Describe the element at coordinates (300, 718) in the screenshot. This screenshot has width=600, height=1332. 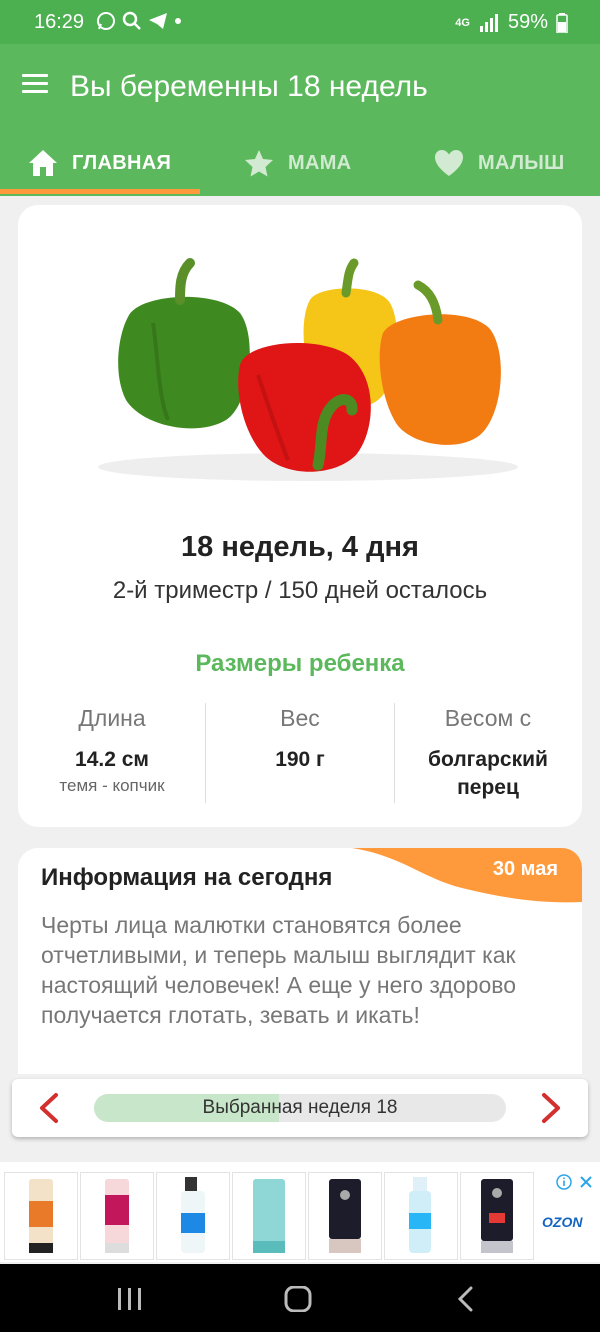
I see `weight-label: Вес` at that location.